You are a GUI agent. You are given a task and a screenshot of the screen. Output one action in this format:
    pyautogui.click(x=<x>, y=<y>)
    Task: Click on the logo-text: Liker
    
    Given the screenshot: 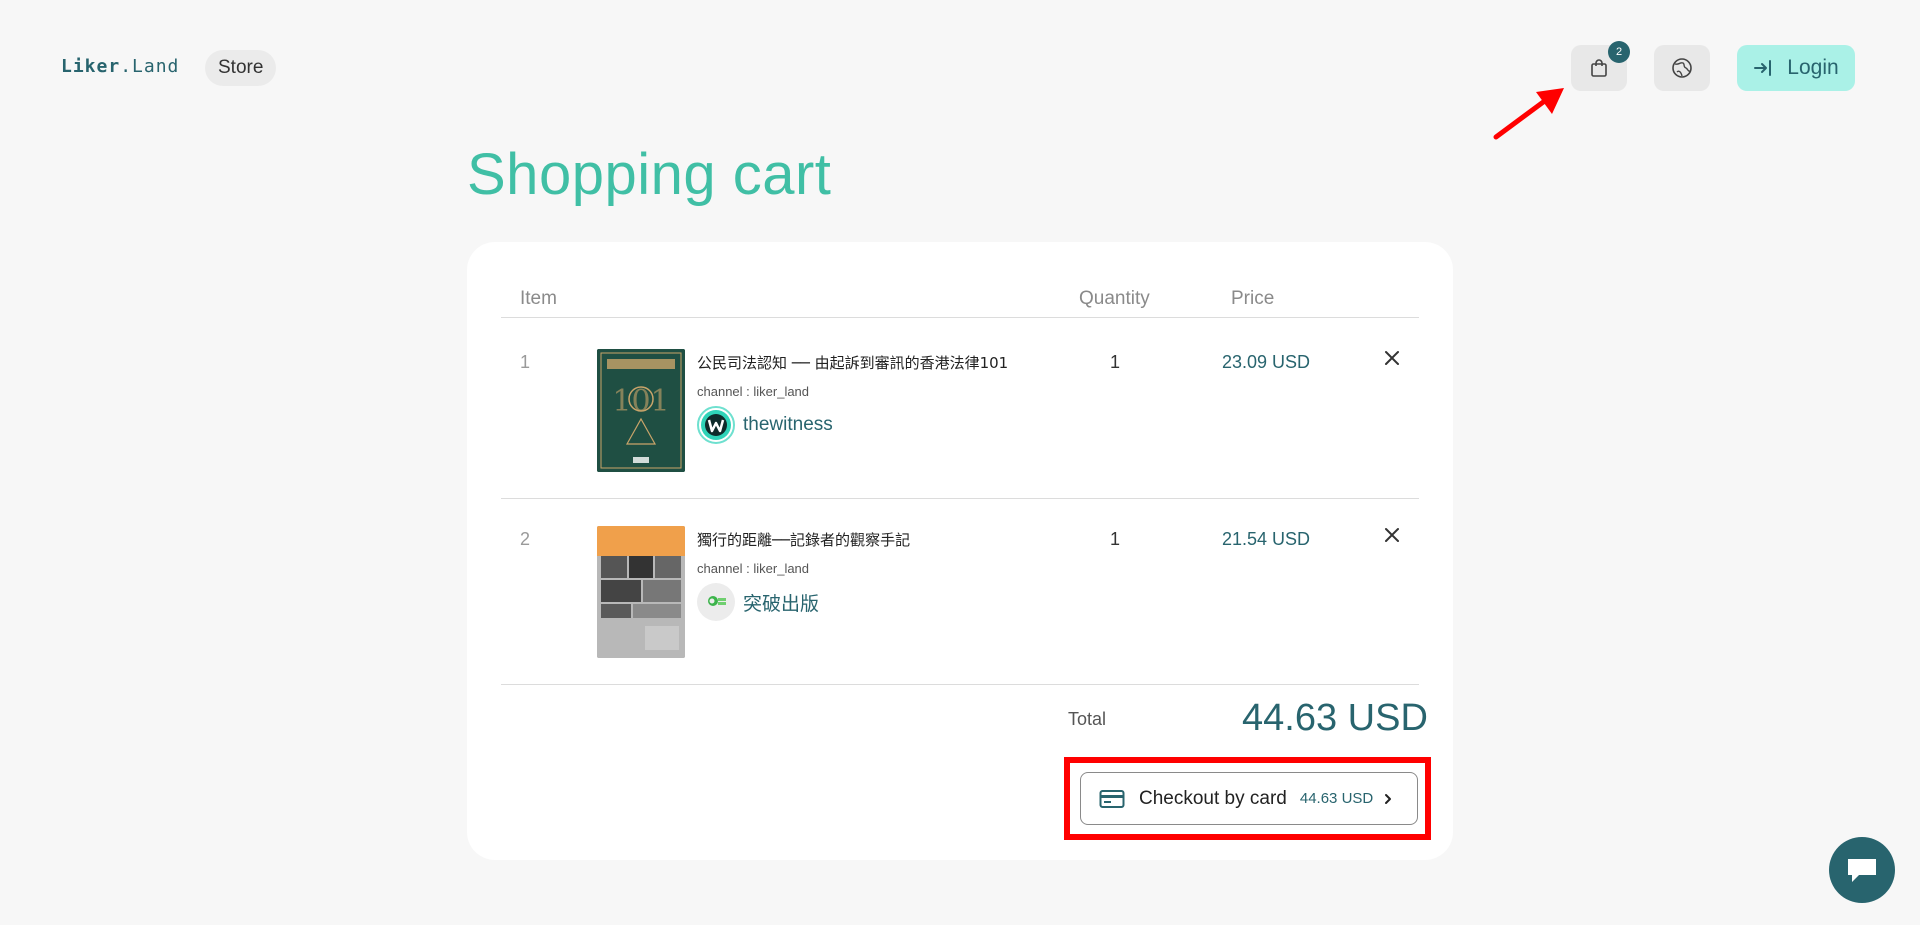 What is the action you would take?
    pyautogui.click(x=91, y=66)
    